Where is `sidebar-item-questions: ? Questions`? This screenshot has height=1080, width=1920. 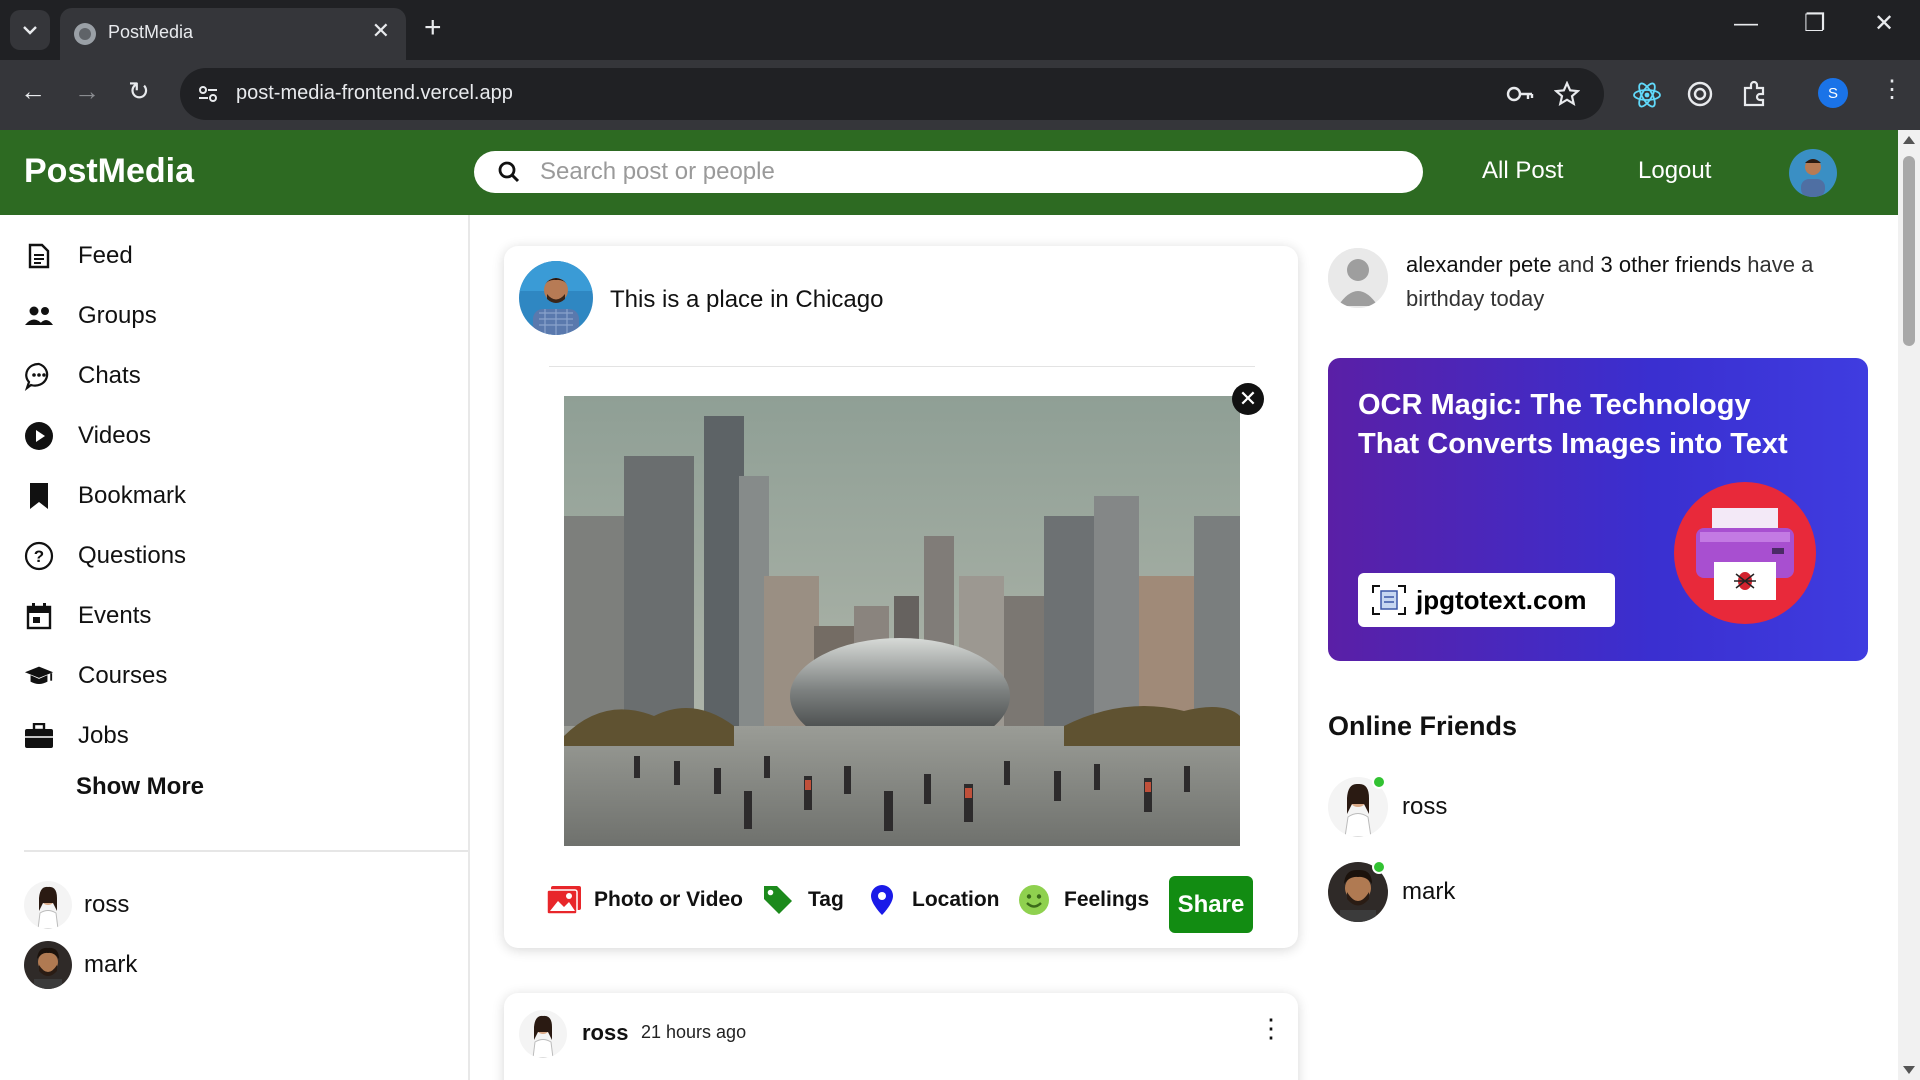 sidebar-item-questions: ? Questions is located at coordinates (105, 556).